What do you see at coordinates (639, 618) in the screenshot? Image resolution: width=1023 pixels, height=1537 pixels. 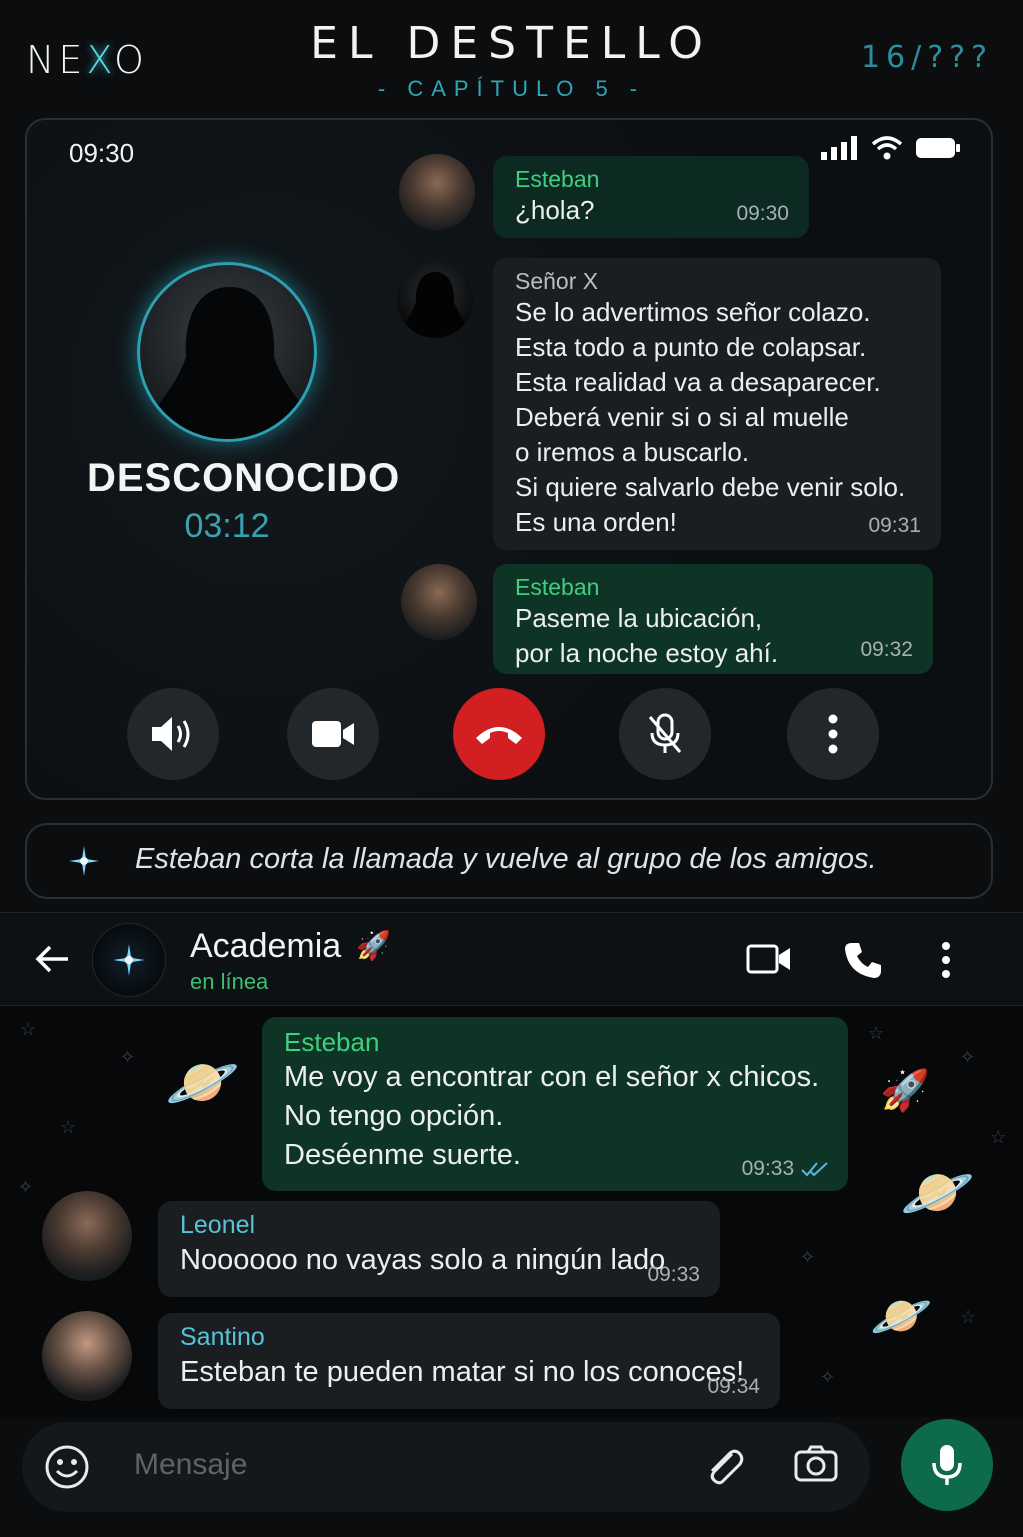 I see `message-text: Paseme la ubicación,` at bounding box center [639, 618].